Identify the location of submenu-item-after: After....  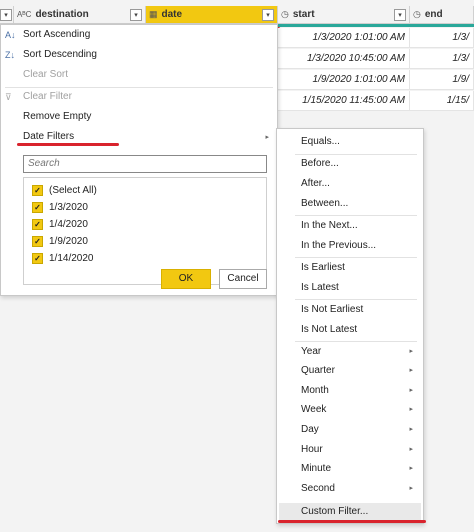
(315, 184).